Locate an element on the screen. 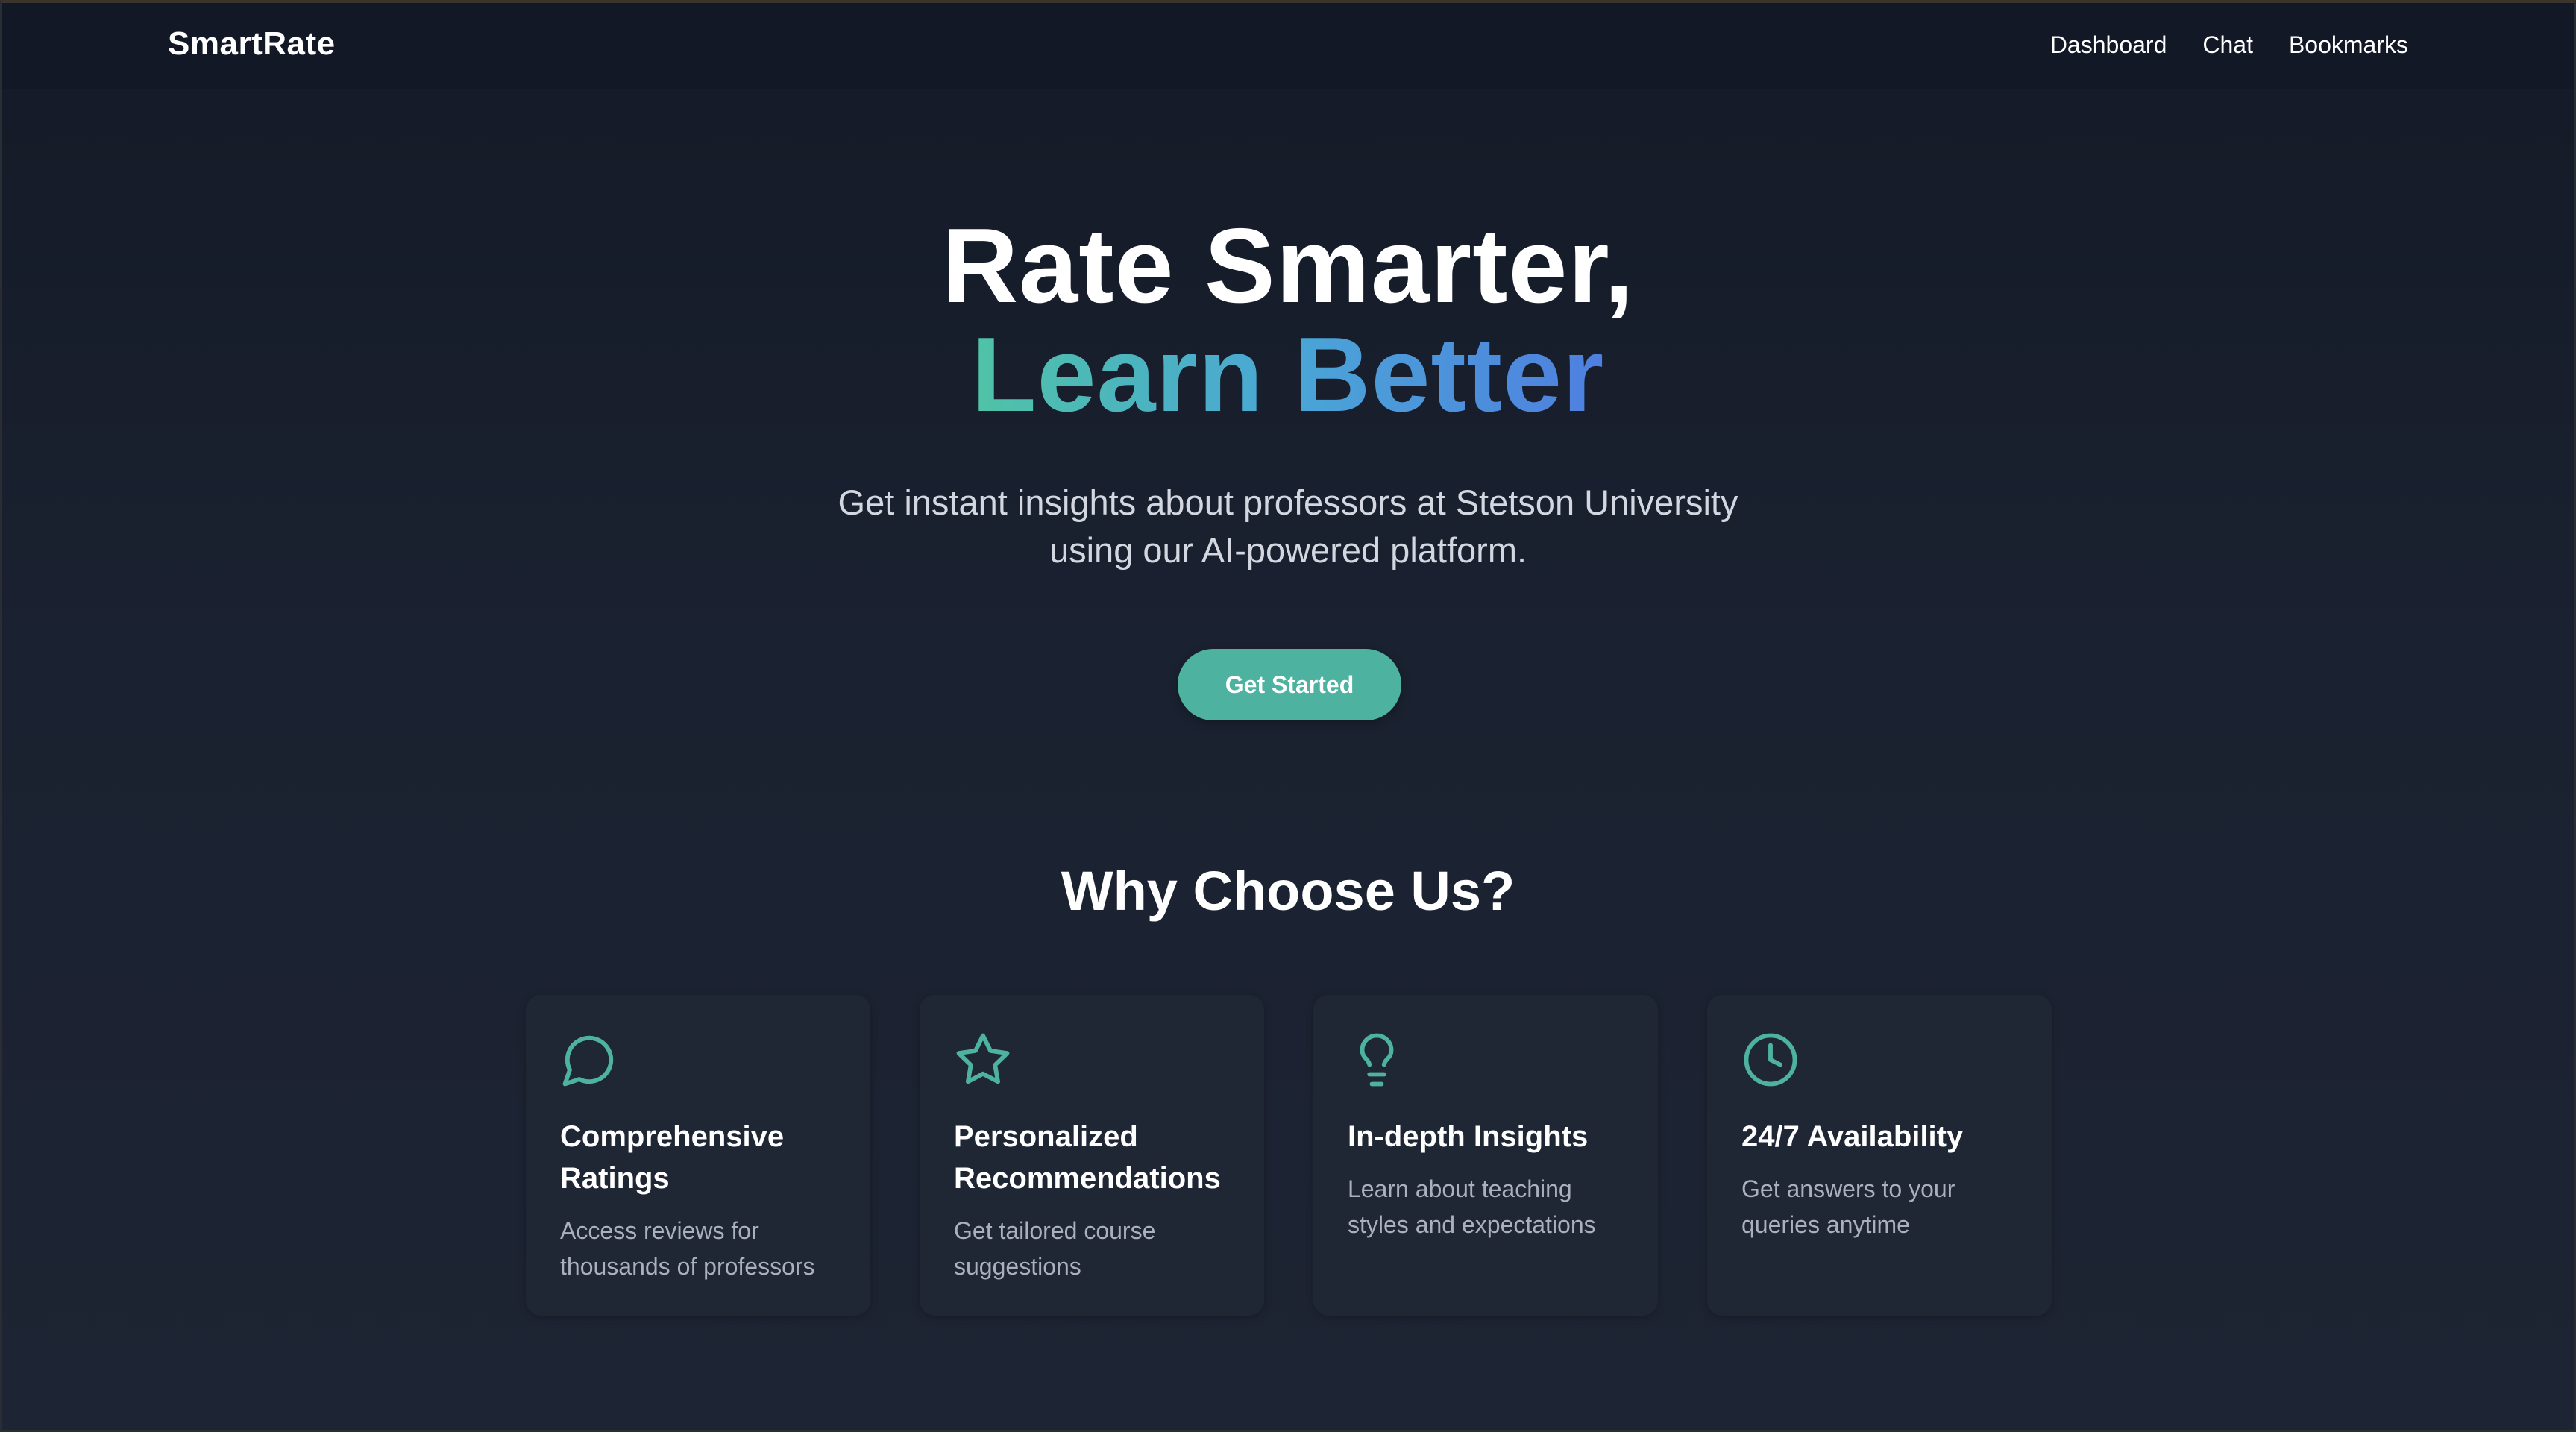 This screenshot has height=1432, width=2576. feature-desc-line1: Get answers to your is located at coordinates (1848, 1188).